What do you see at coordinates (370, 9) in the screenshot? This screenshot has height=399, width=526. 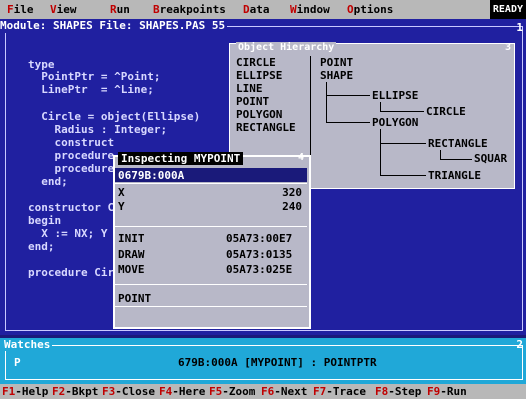 I see `menu-options: Options` at bounding box center [370, 9].